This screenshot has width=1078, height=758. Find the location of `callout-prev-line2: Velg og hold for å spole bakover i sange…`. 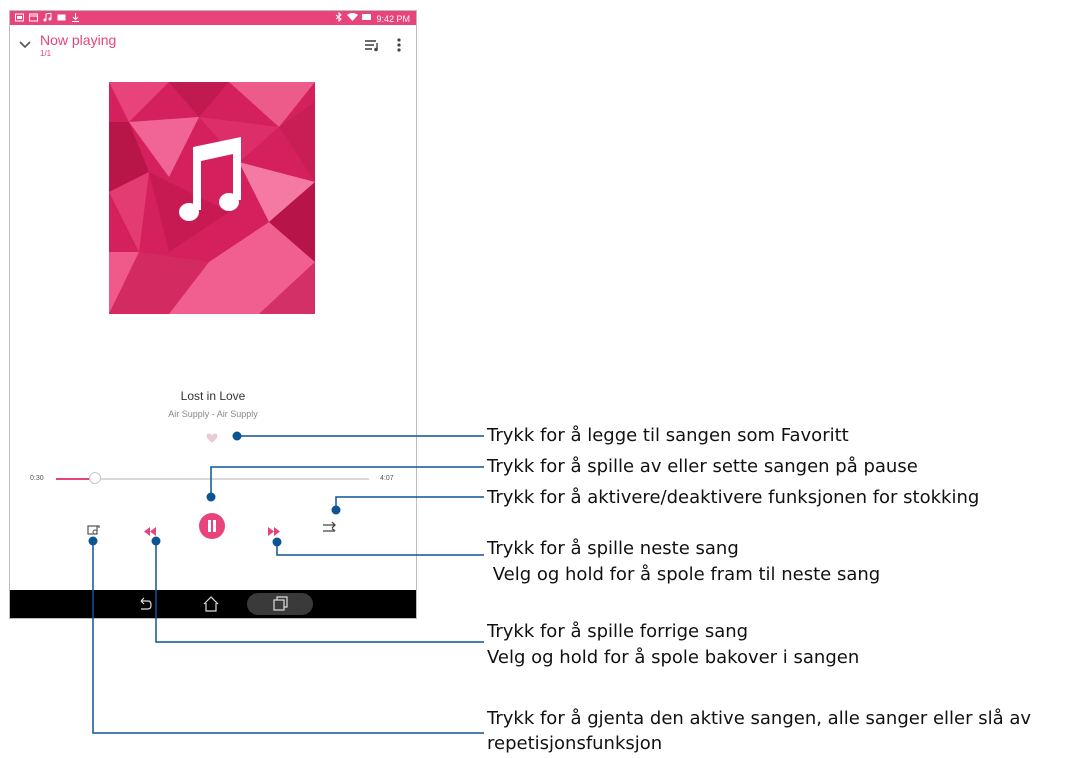

callout-prev-line2: Velg og hold for å spole bakover i sange… is located at coordinates (673, 657).